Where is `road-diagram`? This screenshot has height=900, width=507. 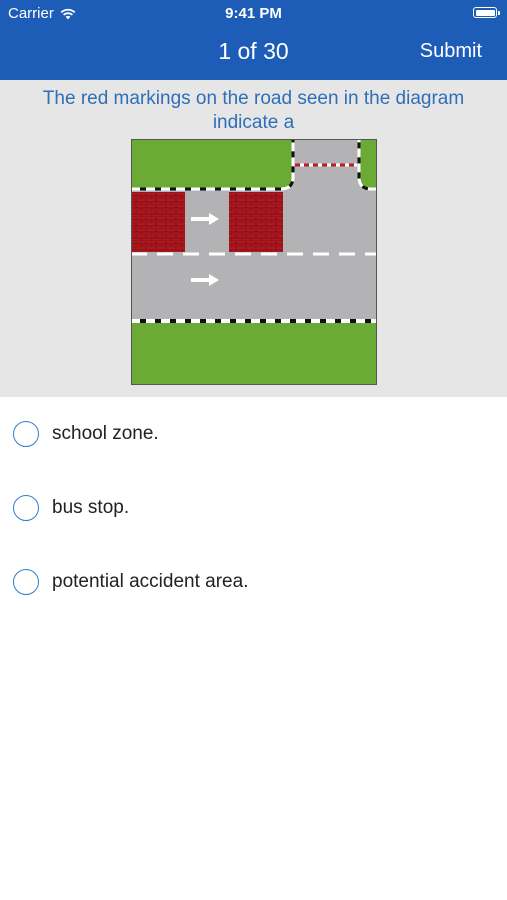
road-diagram is located at coordinates (254, 262).